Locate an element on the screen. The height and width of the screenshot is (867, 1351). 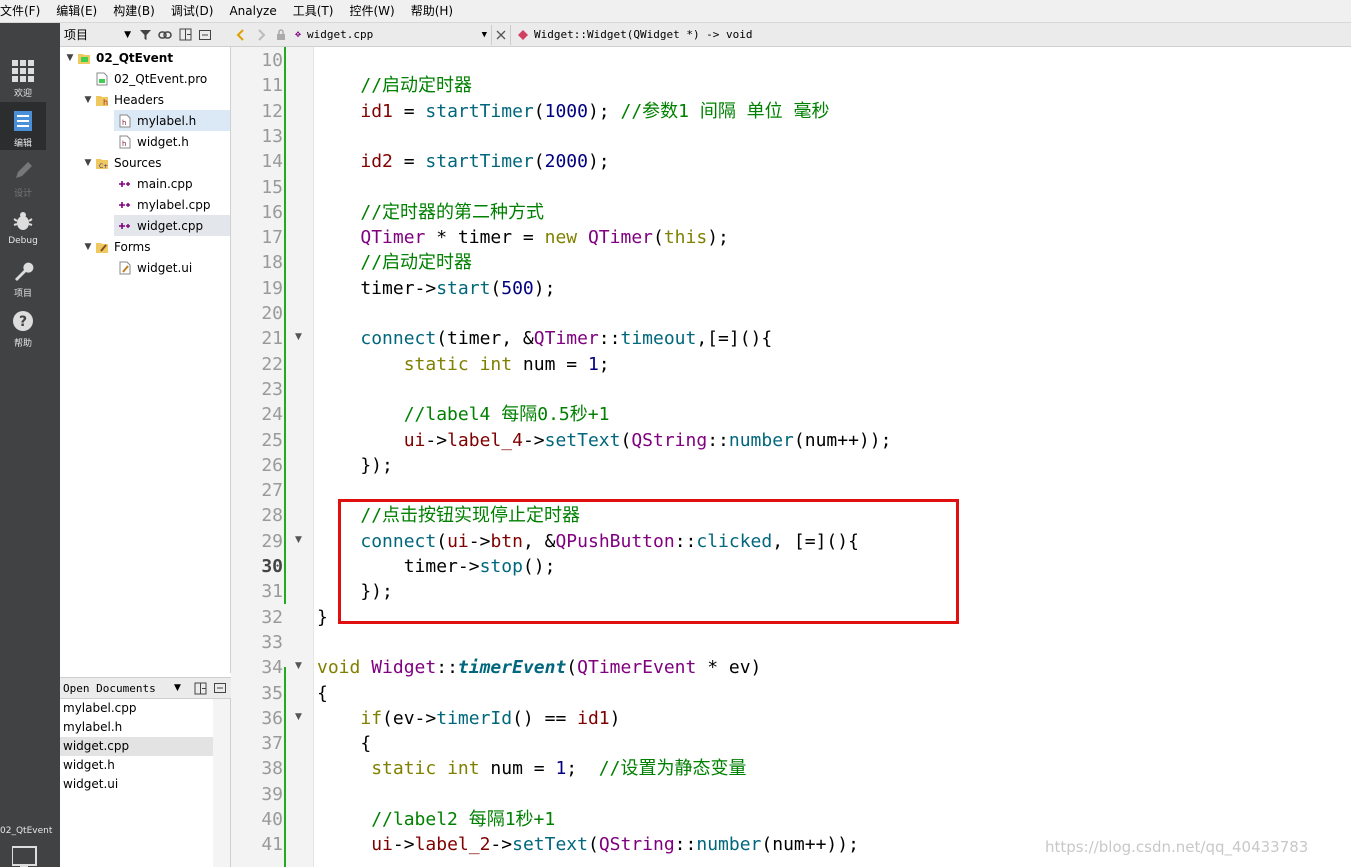
code-token: id2 is located at coordinates (376, 162).